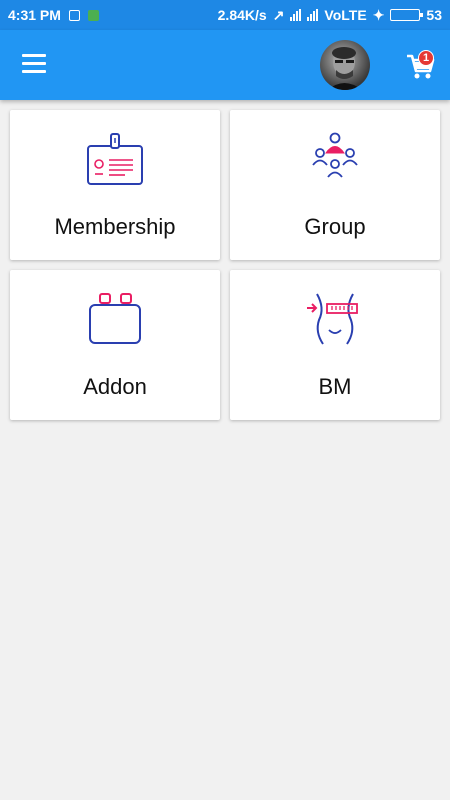 This screenshot has width=450, height=800. Describe the element at coordinates (278, 14) in the screenshot. I see `send-icon: ↗` at that location.